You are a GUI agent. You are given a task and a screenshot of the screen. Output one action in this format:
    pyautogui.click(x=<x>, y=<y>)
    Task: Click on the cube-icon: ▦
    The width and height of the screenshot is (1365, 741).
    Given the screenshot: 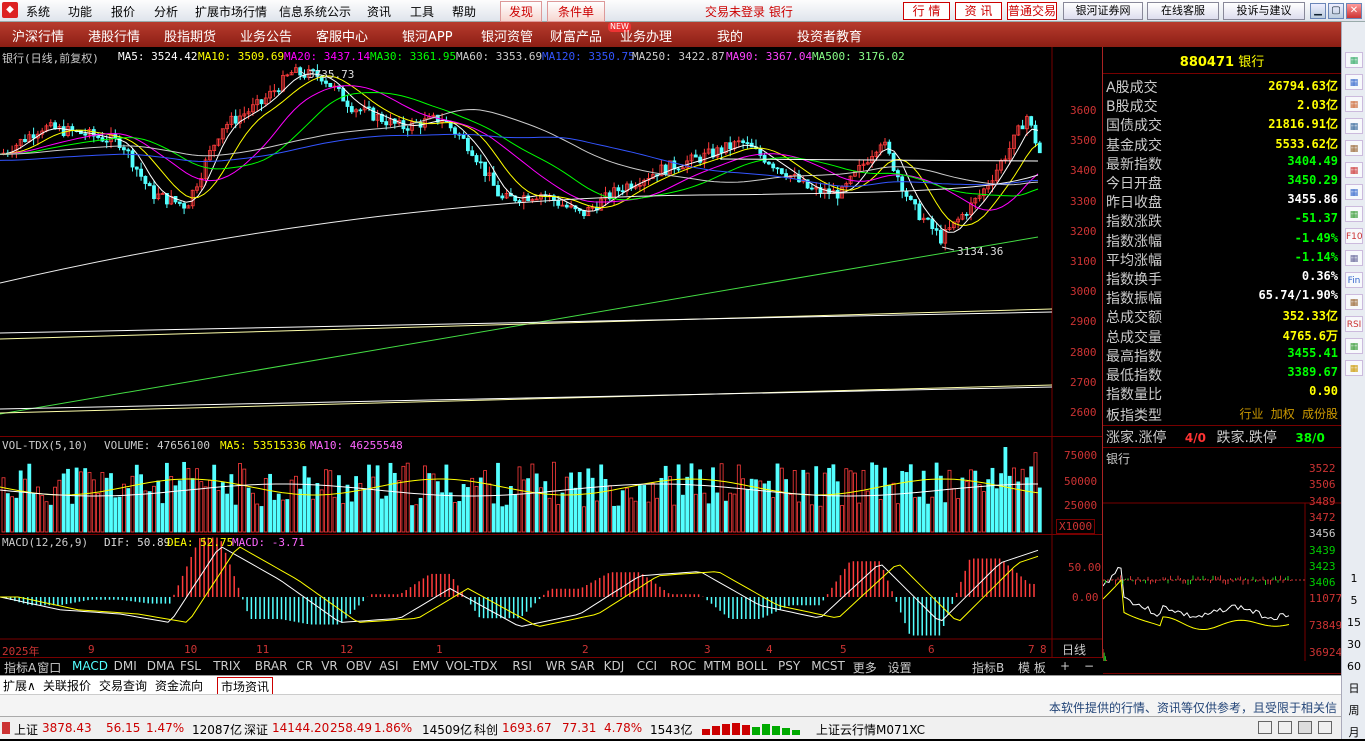 What is the action you would take?
    pyautogui.click(x=1354, y=60)
    